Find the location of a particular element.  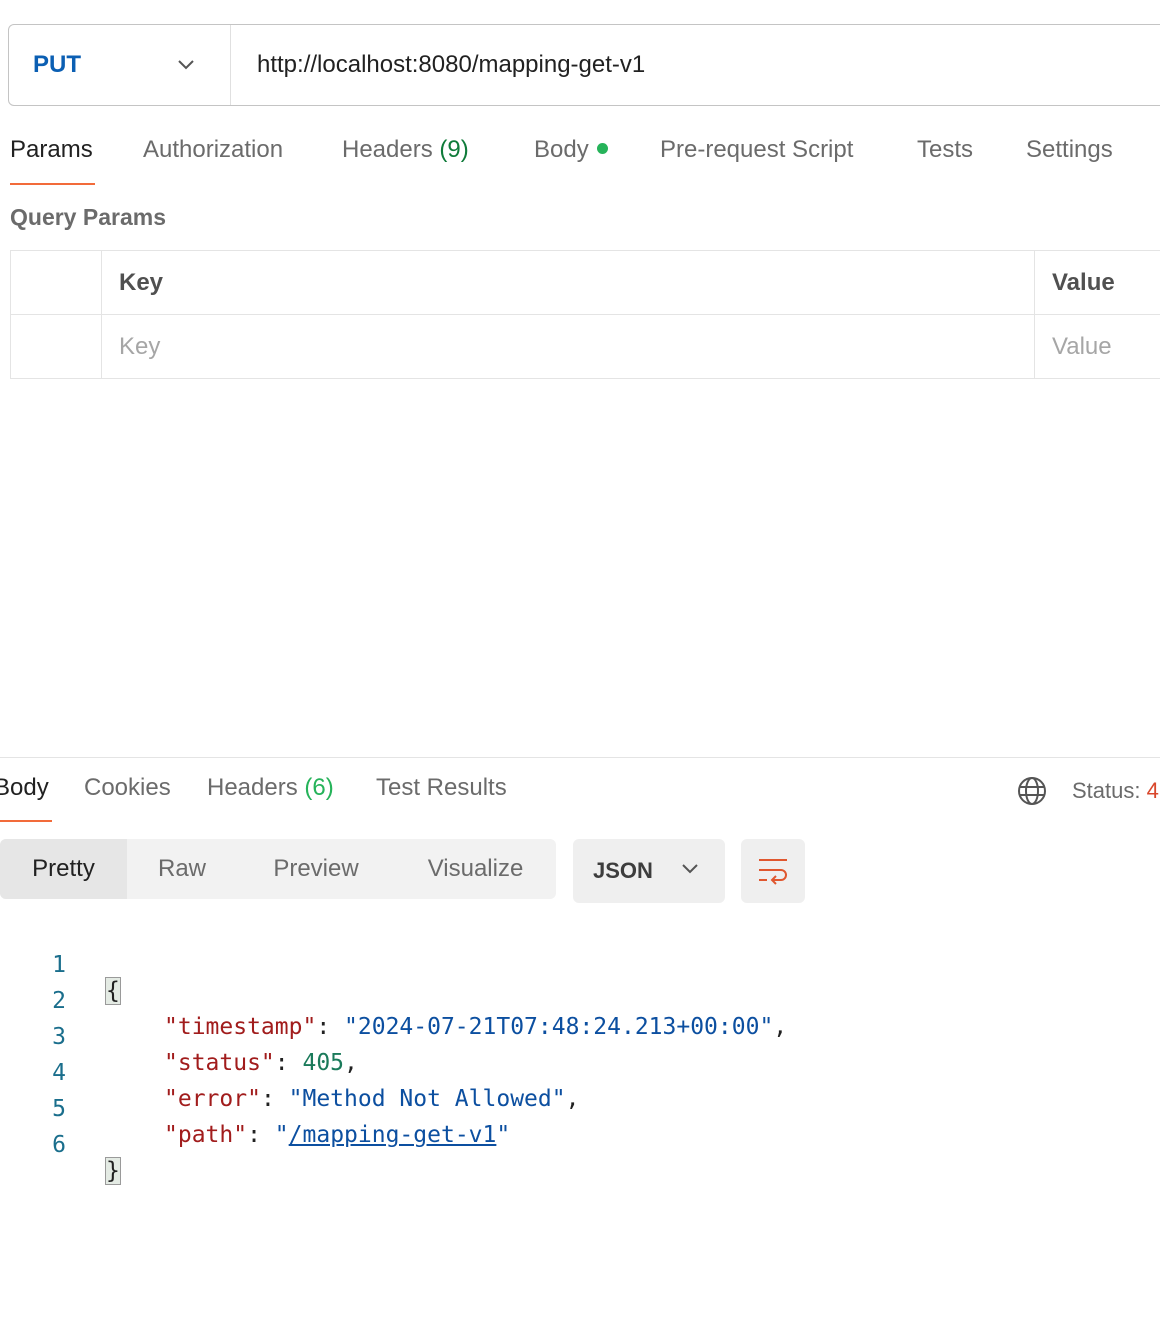

url-input: http://localhost:8080/mapping-get-v1 is located at coordinates (438, 65).